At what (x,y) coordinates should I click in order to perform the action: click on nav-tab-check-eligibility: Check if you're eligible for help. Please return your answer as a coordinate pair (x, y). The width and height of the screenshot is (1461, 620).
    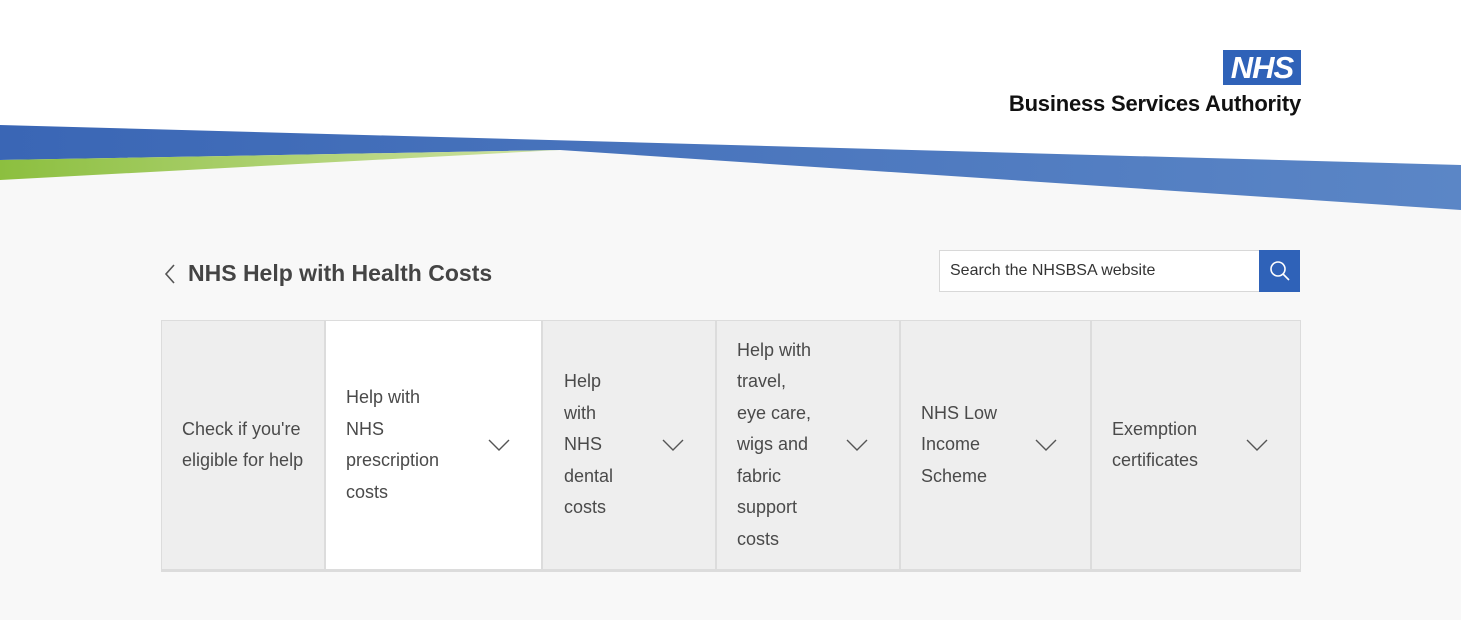
    Looking at the image, I should click on (244, 445).